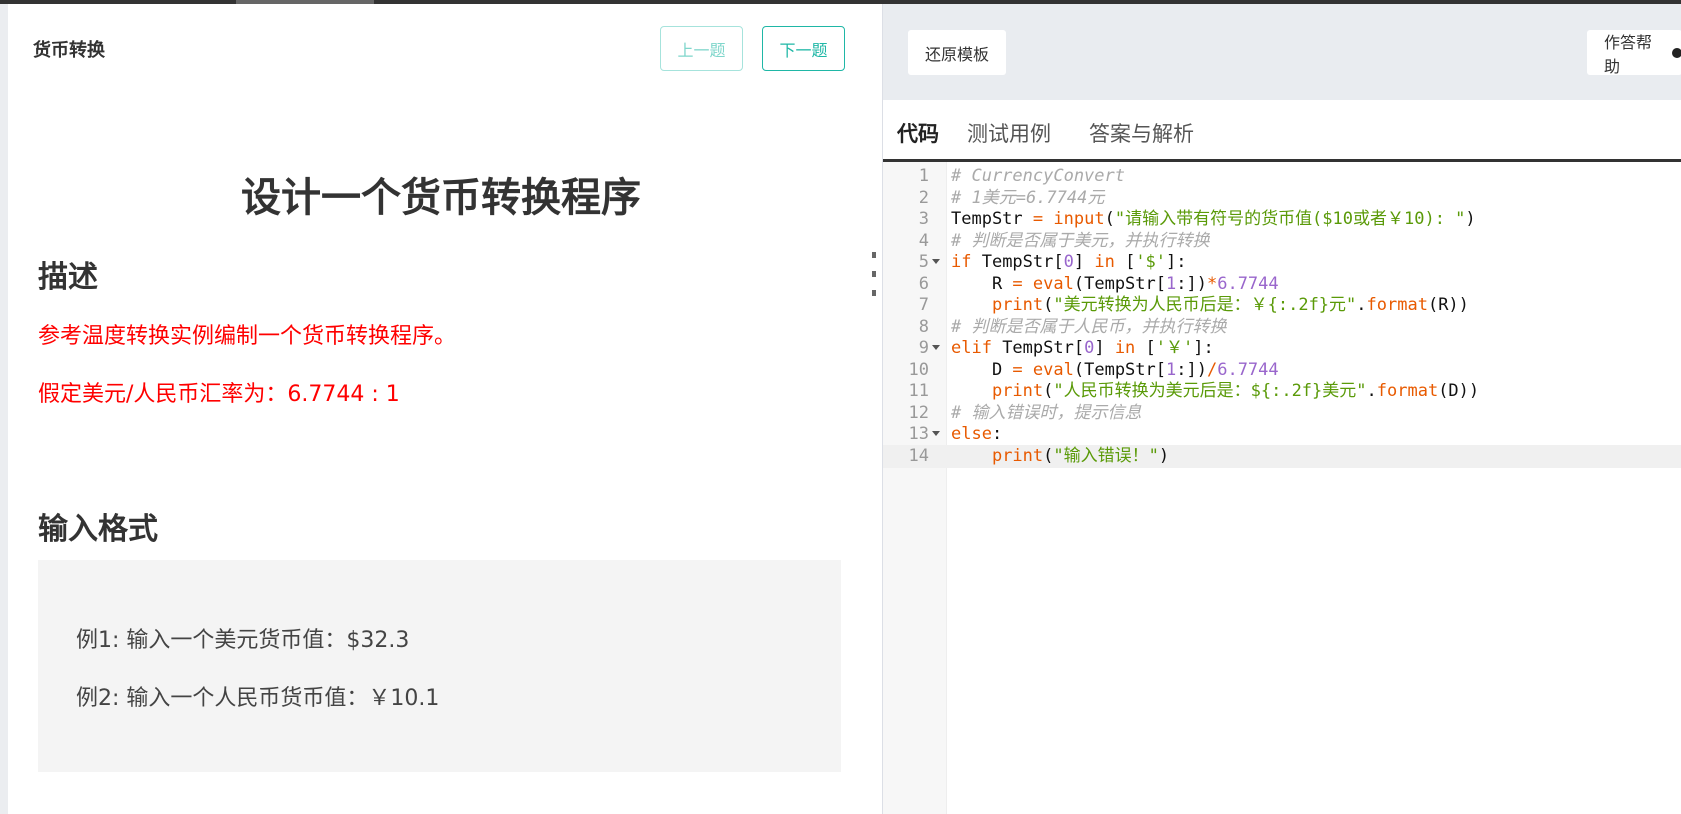  I want to click on code-line: 6 R = eval(TempStr[1:])*6.7744, so click(1282, 284).